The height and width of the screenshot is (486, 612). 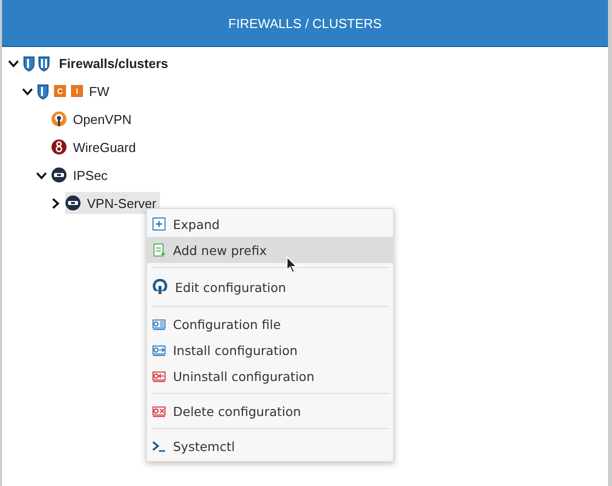 What do you see at coordinates (159, 324) in the screenshot?
I see `config-file-icon` at bounding box center [159, 324].